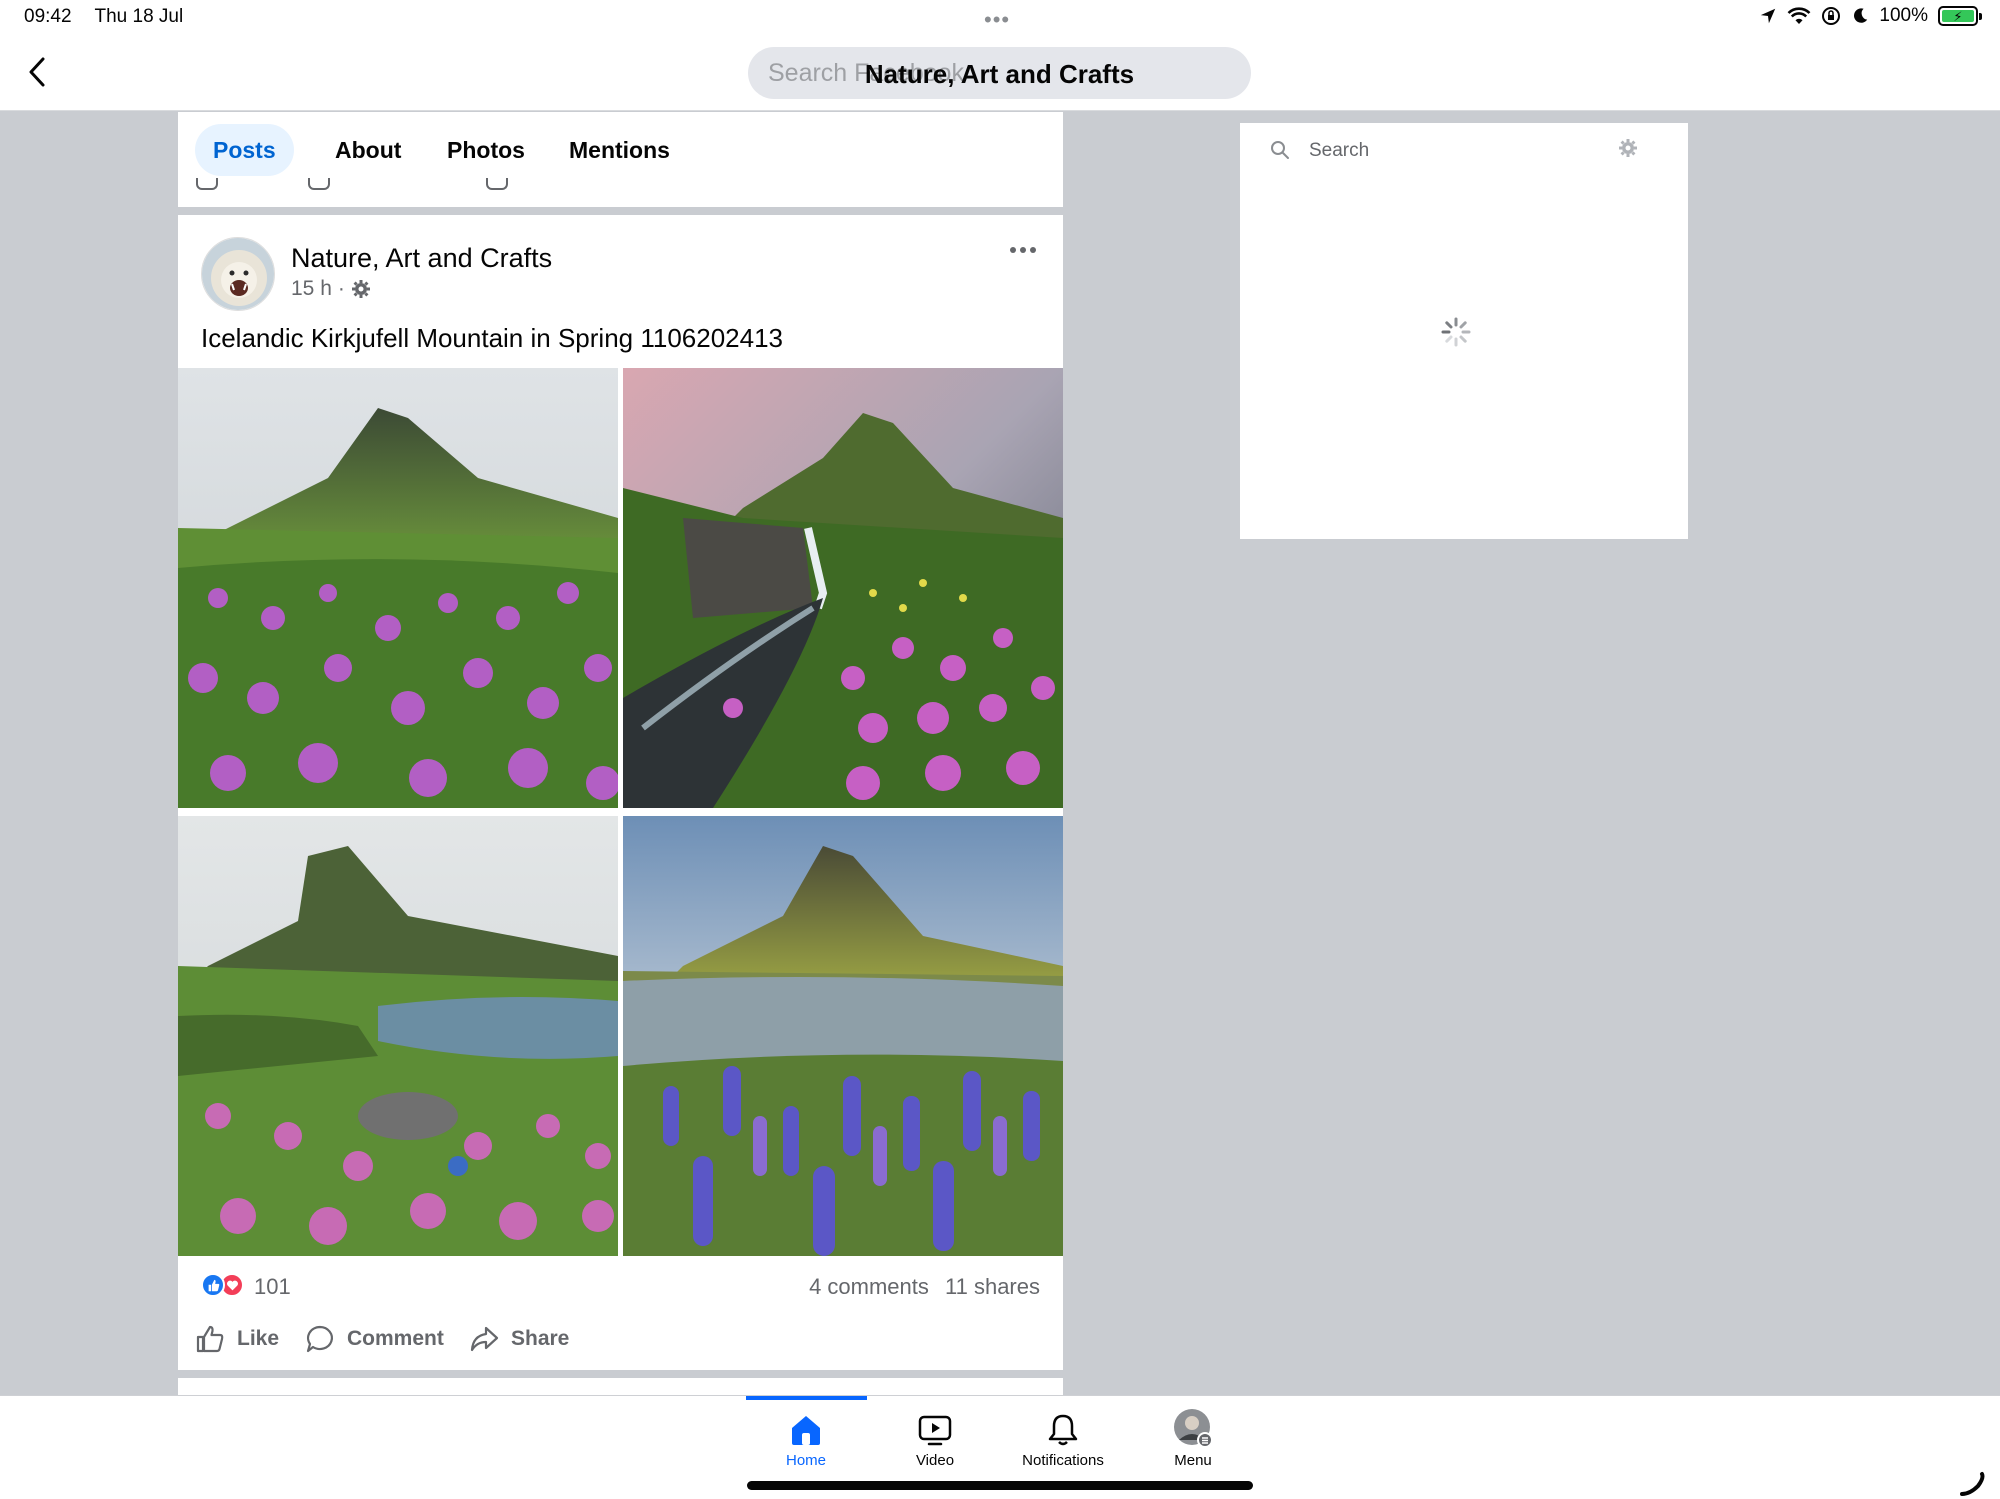 This screenshot has width=2000, height=1499. What do you see at coordinates (992, 1286) in the screenshot?
I see `shares-count: 11 shares` at bounding box center [992, 1286].